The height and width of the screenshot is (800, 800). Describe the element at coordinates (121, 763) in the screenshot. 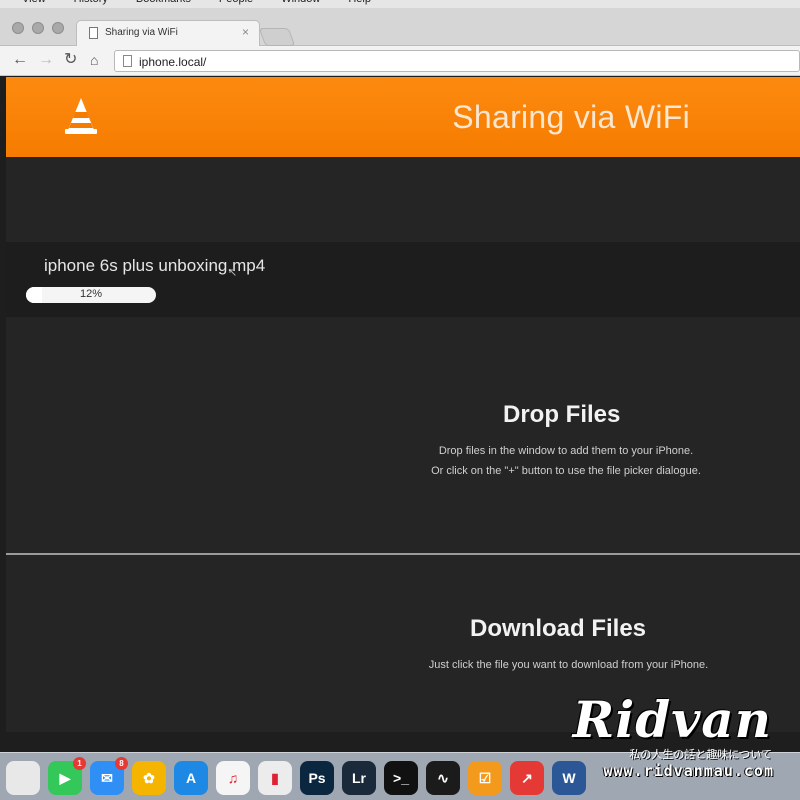

I see `notification-badge: 8` at that location.